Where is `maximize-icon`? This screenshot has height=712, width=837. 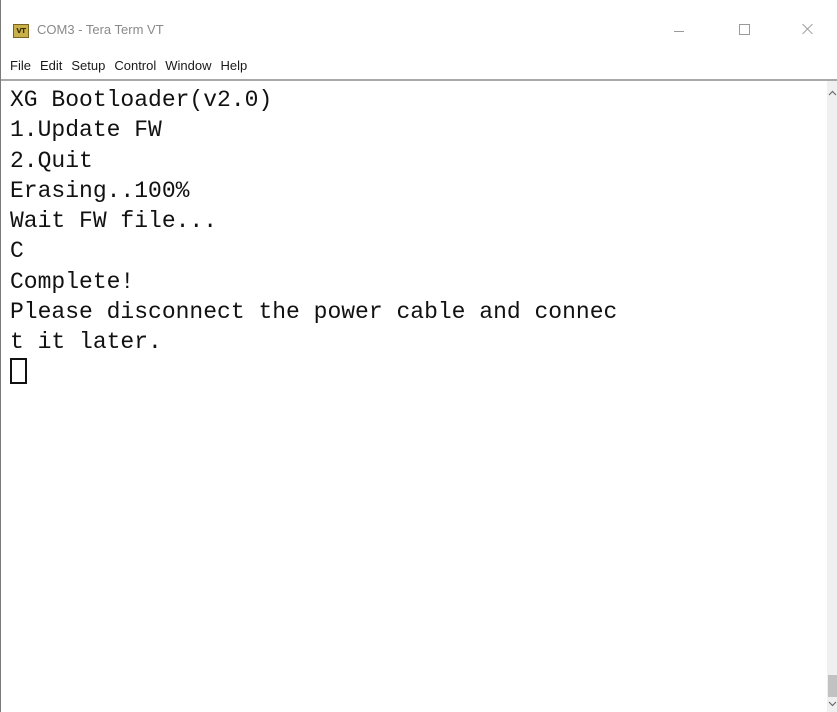
maximize-icon is located at coordinates (744, 29).